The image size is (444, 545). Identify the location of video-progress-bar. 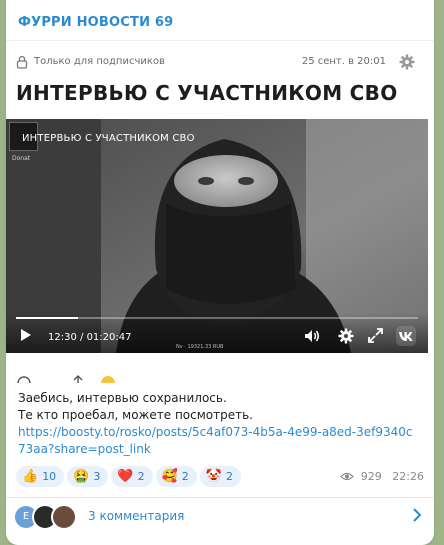
(217, 318).